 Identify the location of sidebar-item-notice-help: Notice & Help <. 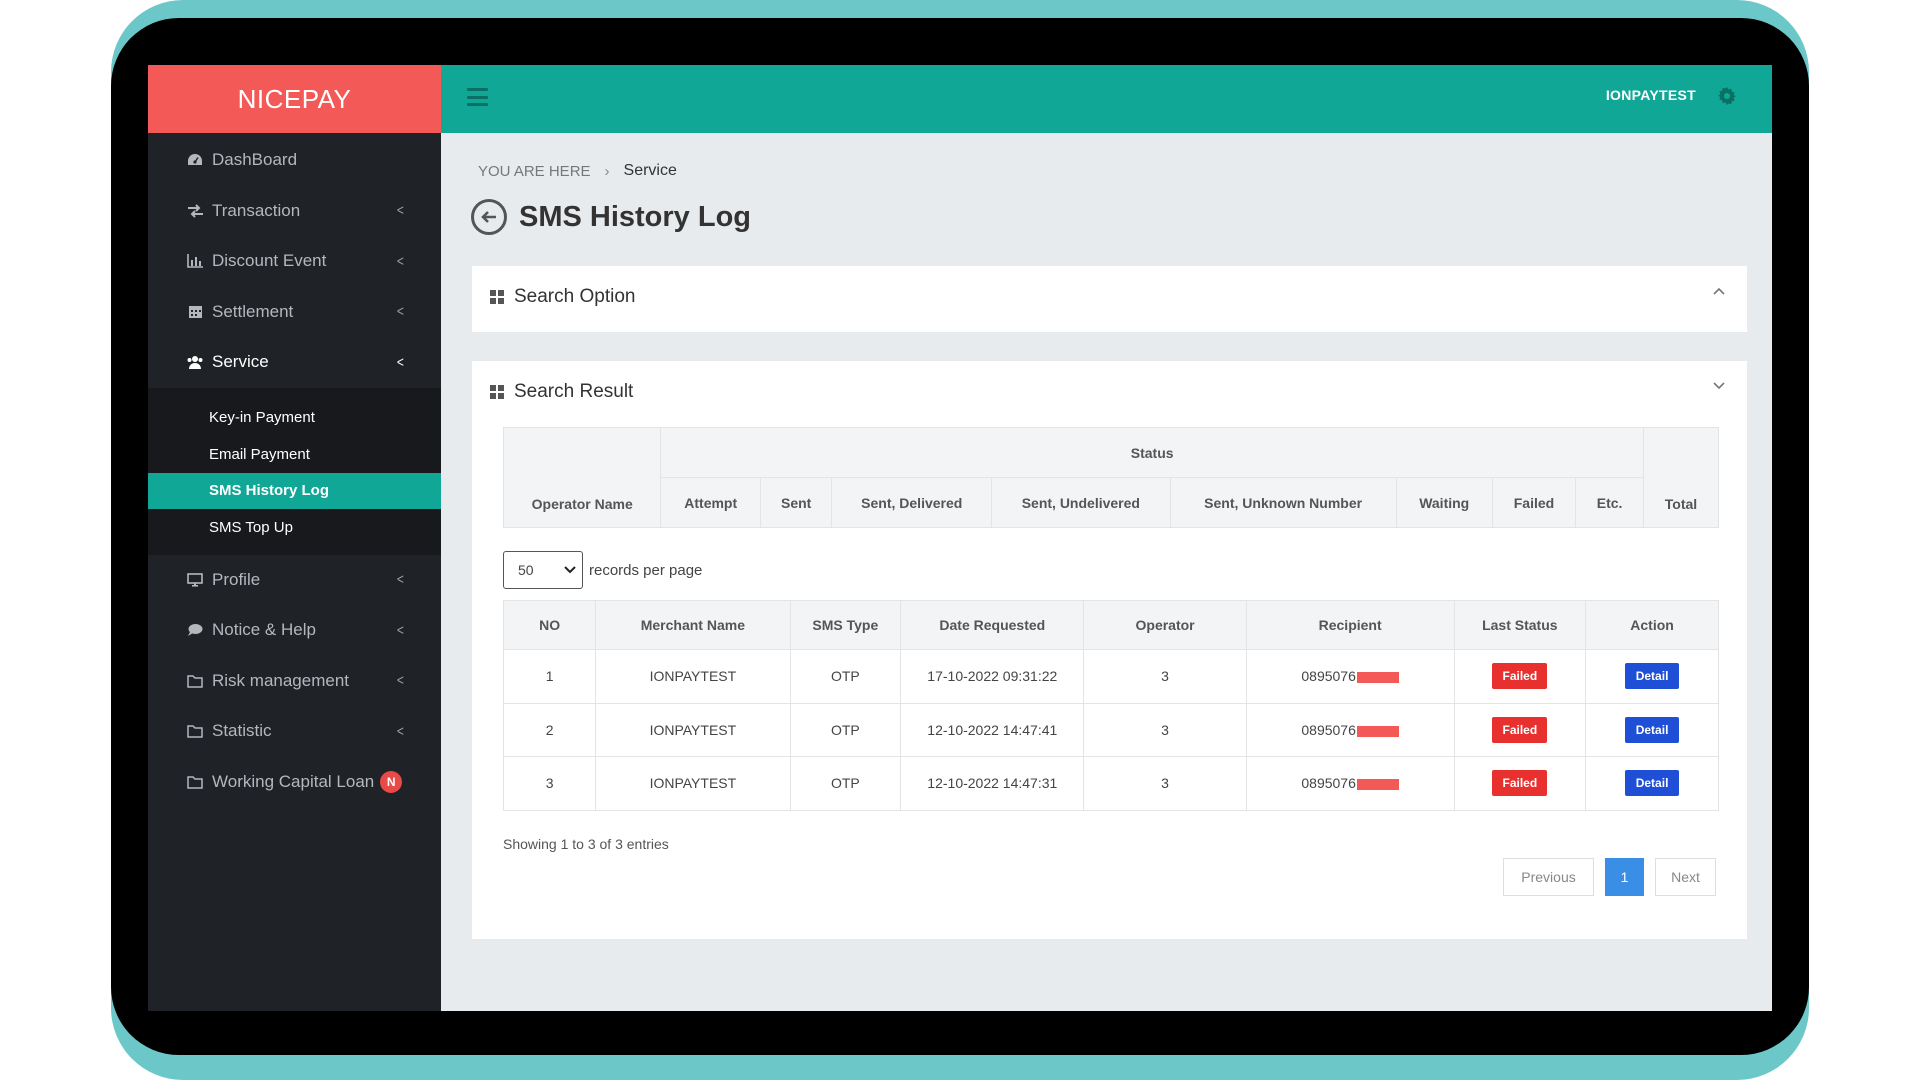
(294, 630).